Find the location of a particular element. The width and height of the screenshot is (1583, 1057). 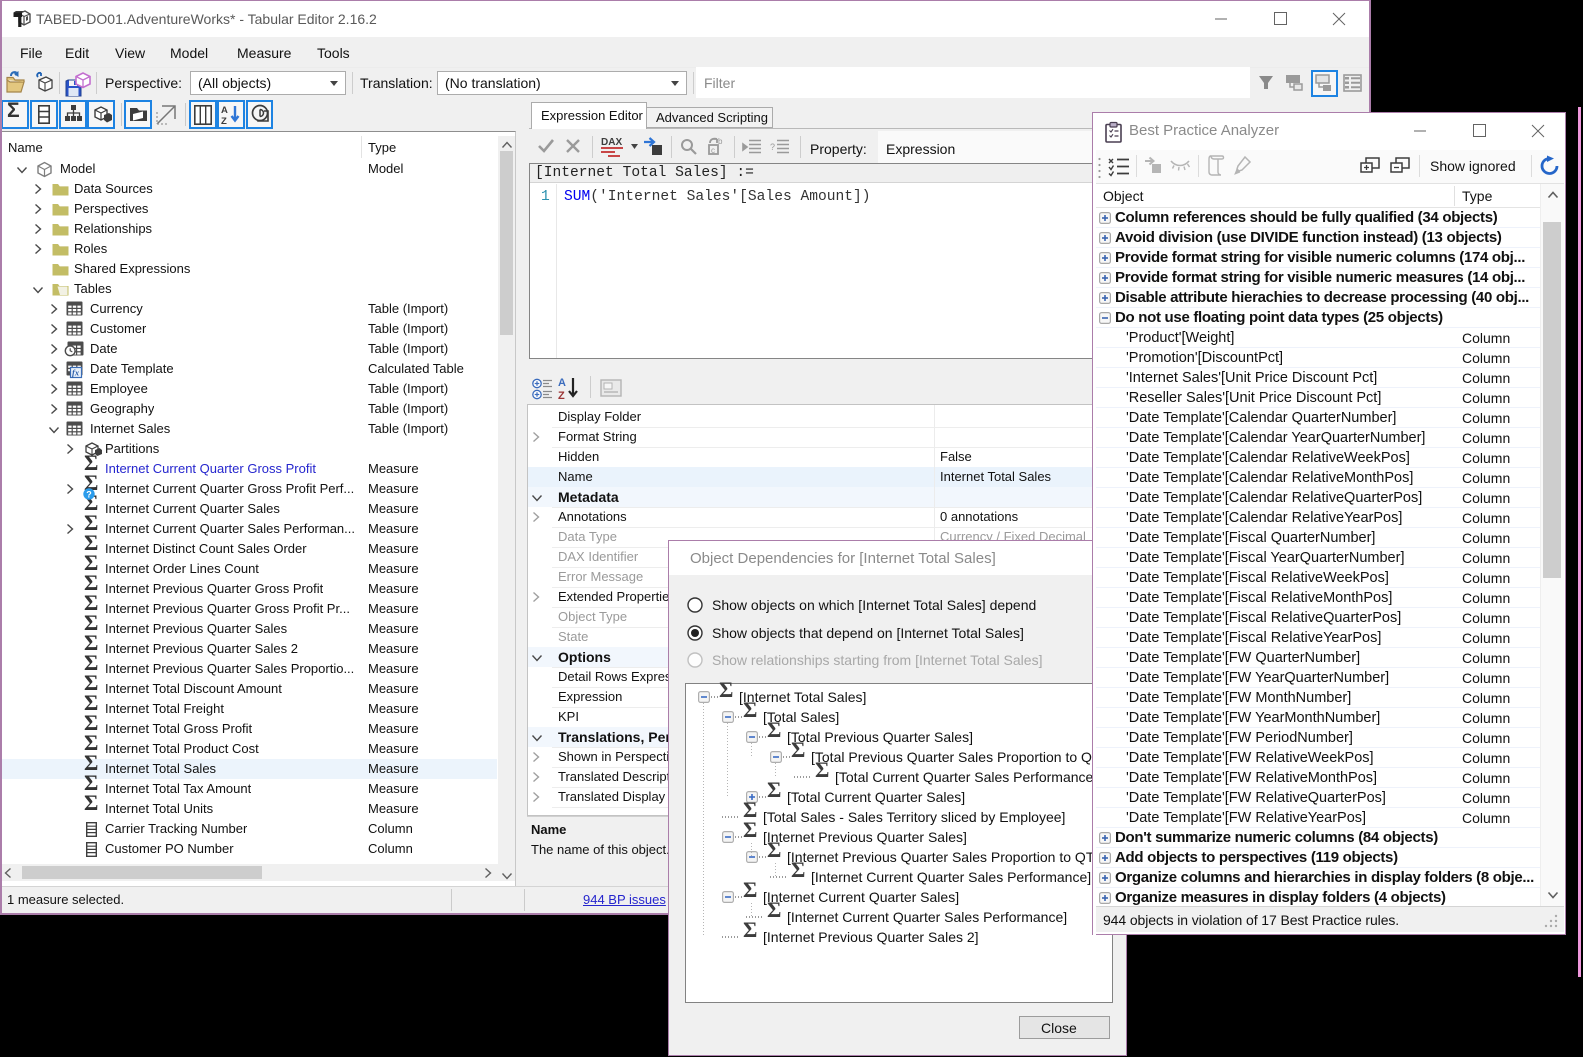

svg-text: fx is located at coordinates (76, 373).